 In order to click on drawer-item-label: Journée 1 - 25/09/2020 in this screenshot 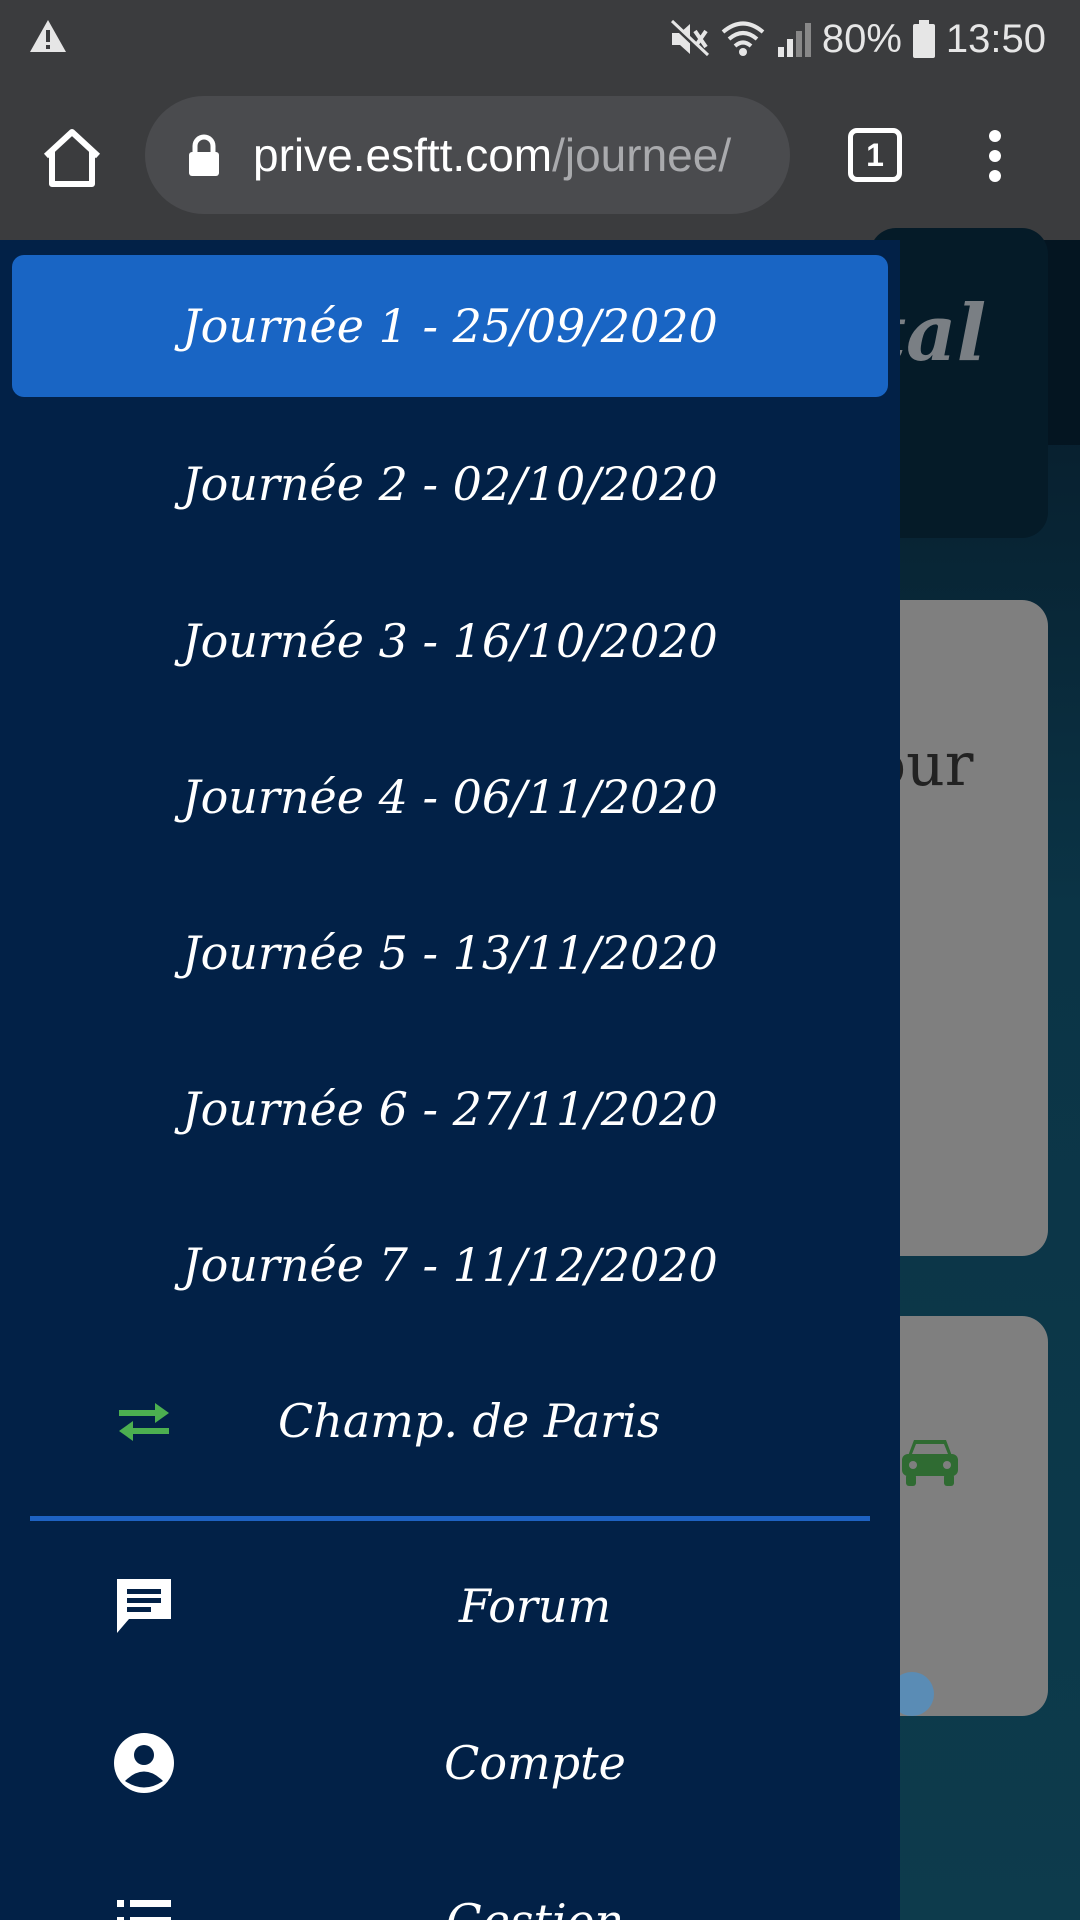, I will do `click(450, 326)`.